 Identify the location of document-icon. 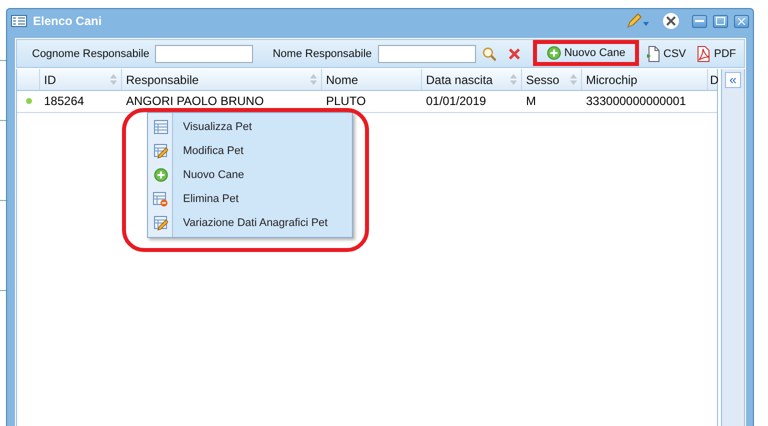
(653, 54).